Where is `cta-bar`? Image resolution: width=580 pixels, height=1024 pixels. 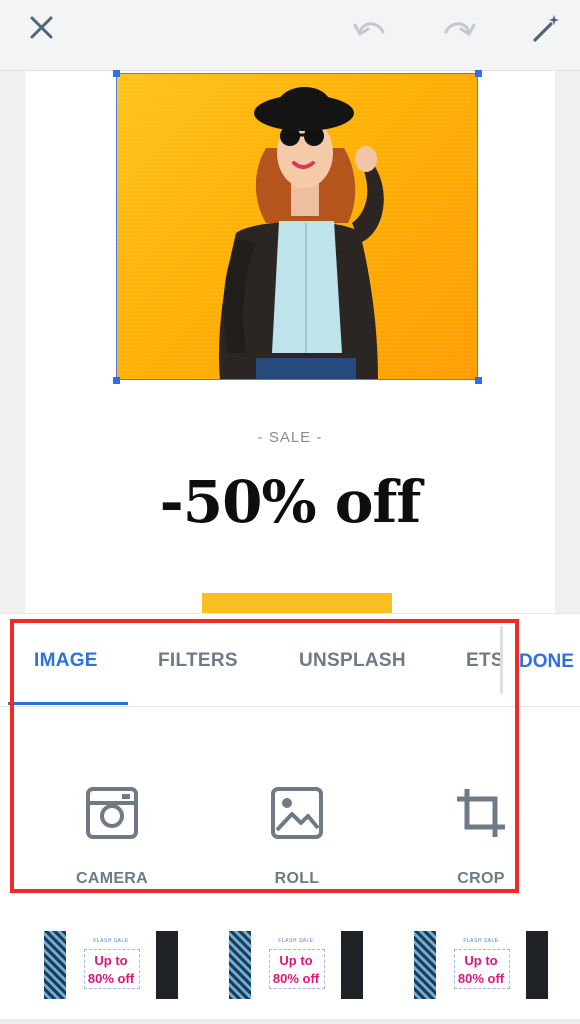
cta-bar is located at coordinates (297, 603).